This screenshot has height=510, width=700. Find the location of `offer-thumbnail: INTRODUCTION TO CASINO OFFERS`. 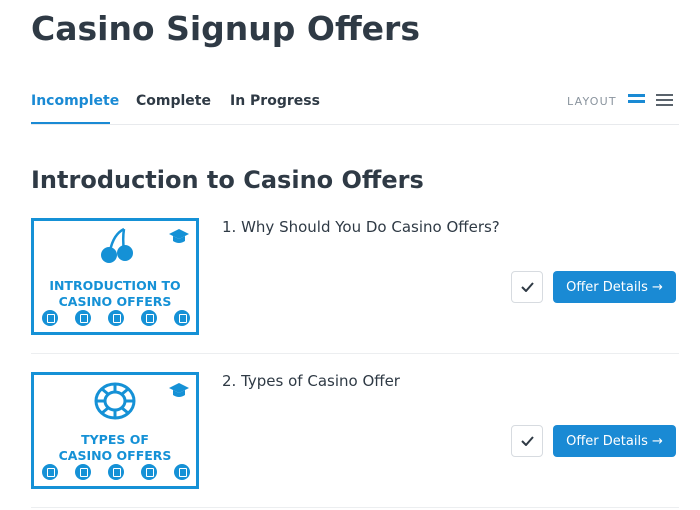

offer-thumbnail: INTRODUCTION TO CASINO OFFERS is located at coordinates (115, 276).